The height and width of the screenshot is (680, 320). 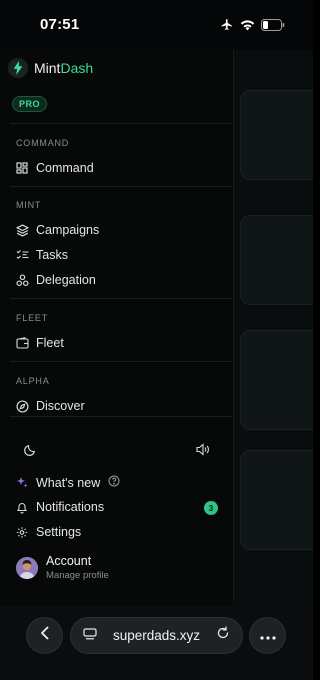 What do you see at coordinates (22, 343) in the screenshot?
I see `wallet-icon` at bounding box center [22, 343].